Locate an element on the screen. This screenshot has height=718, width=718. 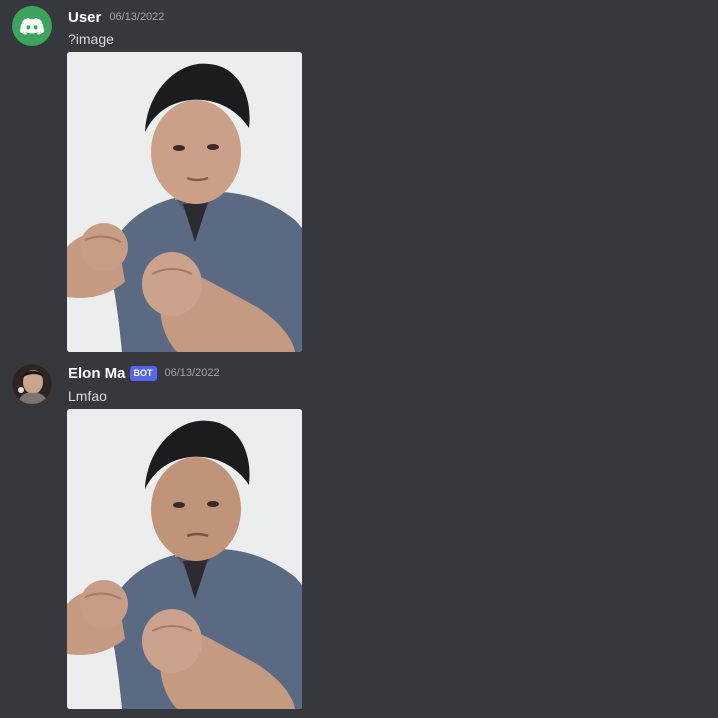
message-header: User 06/13/2022 is located at coordinates (116, 17).